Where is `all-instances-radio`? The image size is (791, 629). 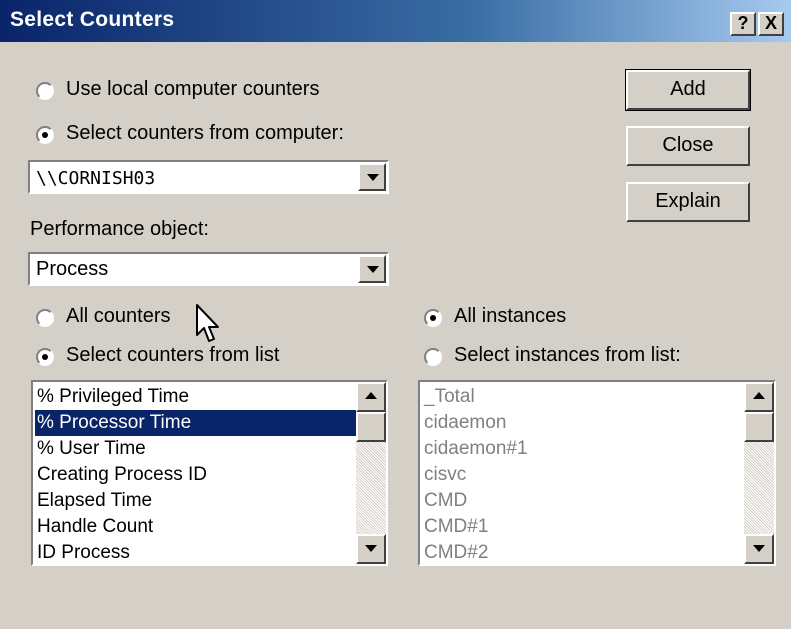 all-instances-radio is located at coordinates (433, 318).